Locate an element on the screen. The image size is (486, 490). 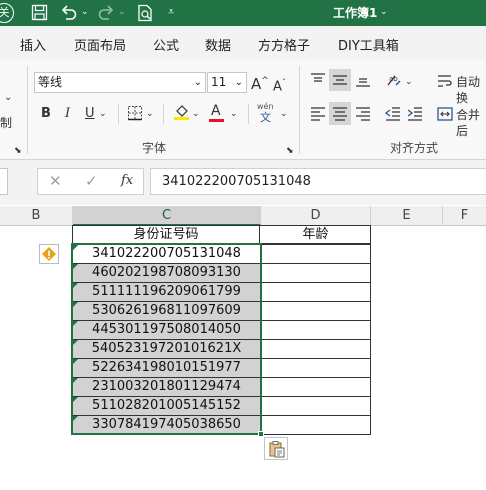
align-middle-icon is located at coordinates (340, 80).